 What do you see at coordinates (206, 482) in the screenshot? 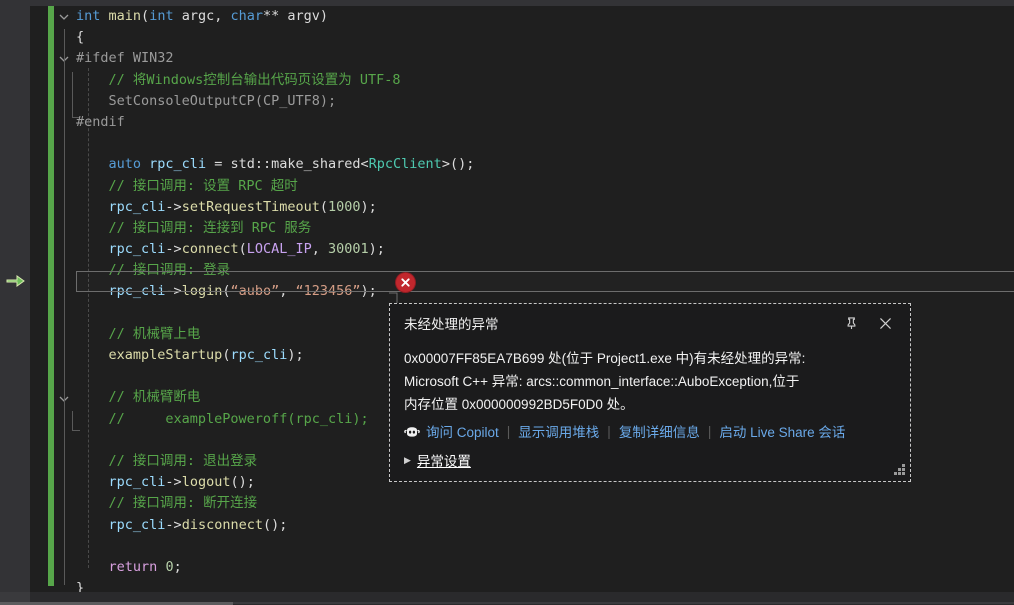
I see `code-token: logout` at bounding box center [206, 482].